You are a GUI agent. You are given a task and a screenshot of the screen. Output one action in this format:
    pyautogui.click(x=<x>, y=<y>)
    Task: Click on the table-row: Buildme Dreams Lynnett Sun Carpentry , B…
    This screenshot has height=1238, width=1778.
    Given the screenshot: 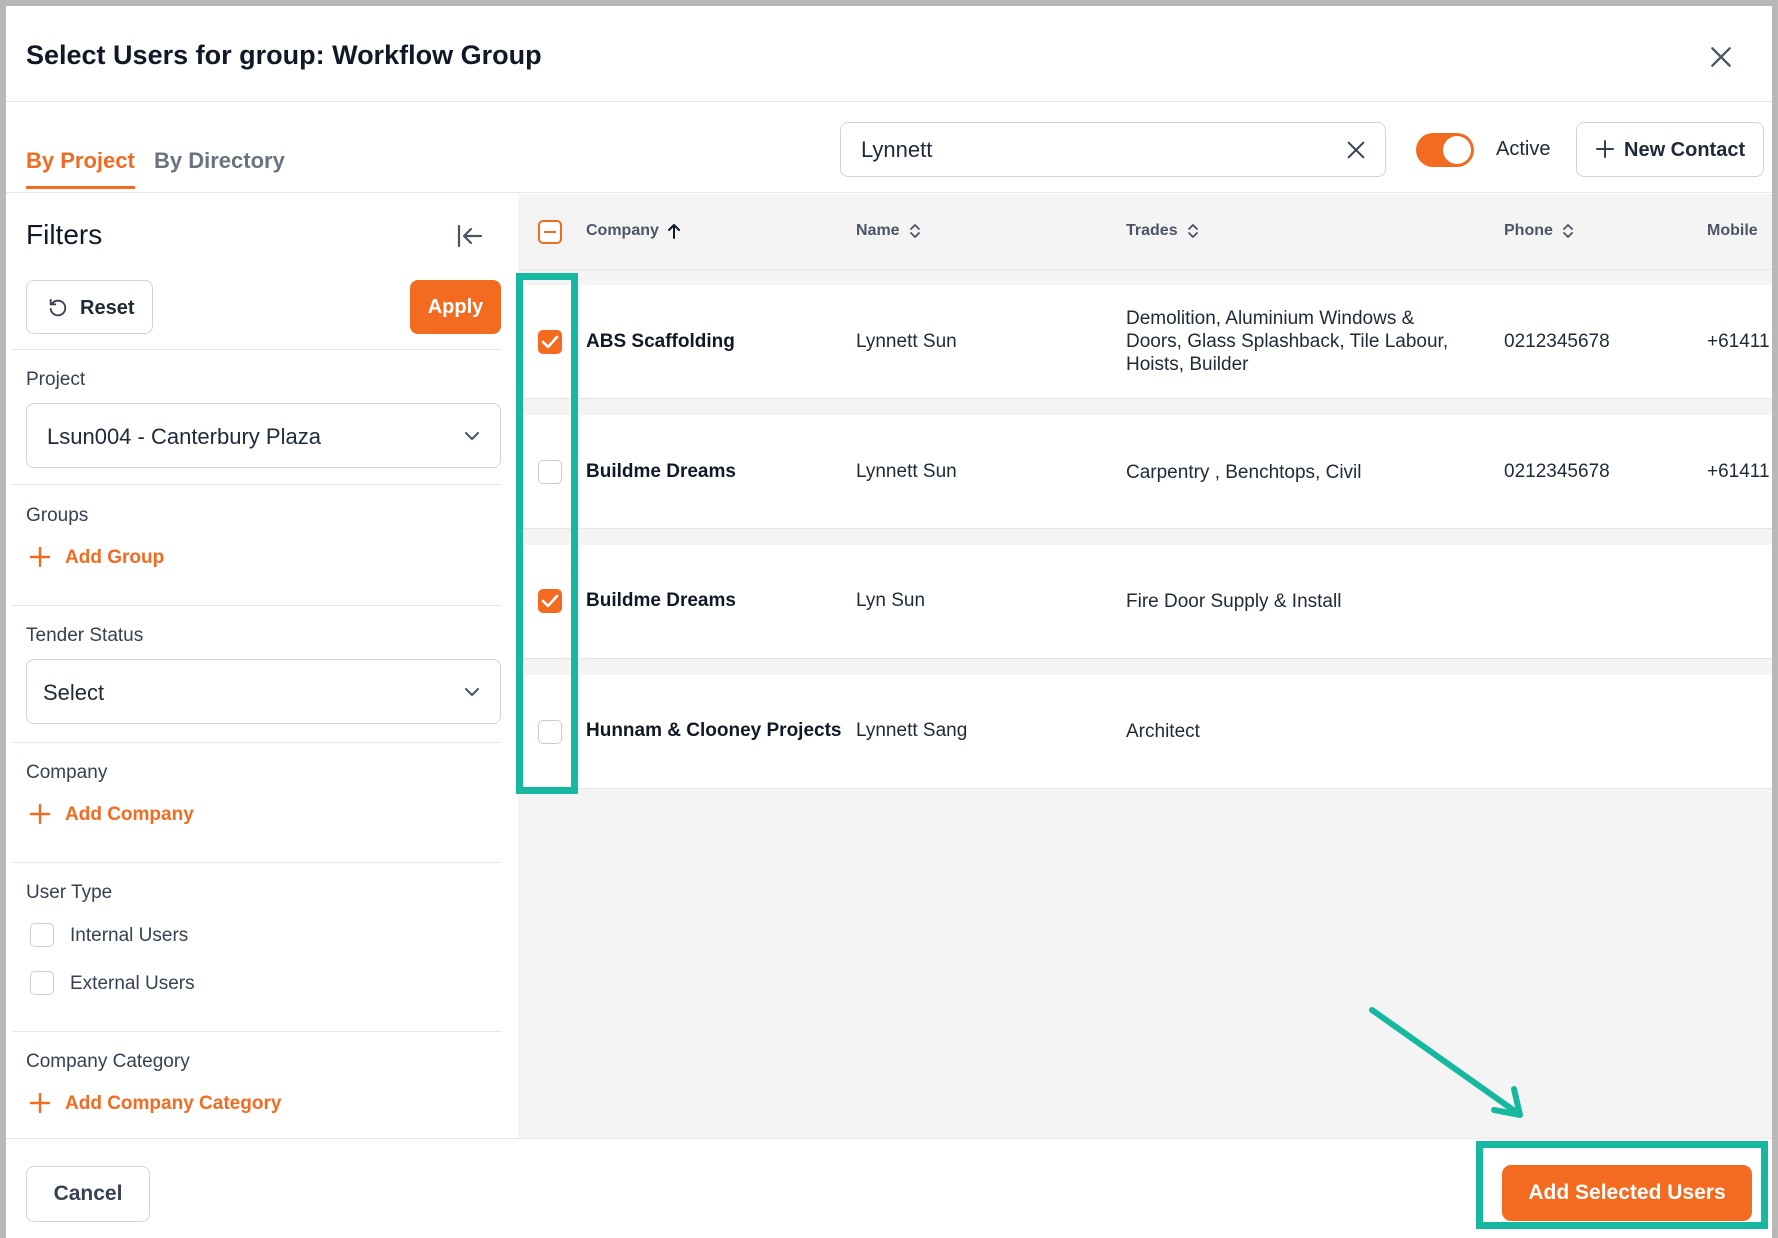 What is the action you would take?
    pyautogui.click(x=1145, y=472)
    